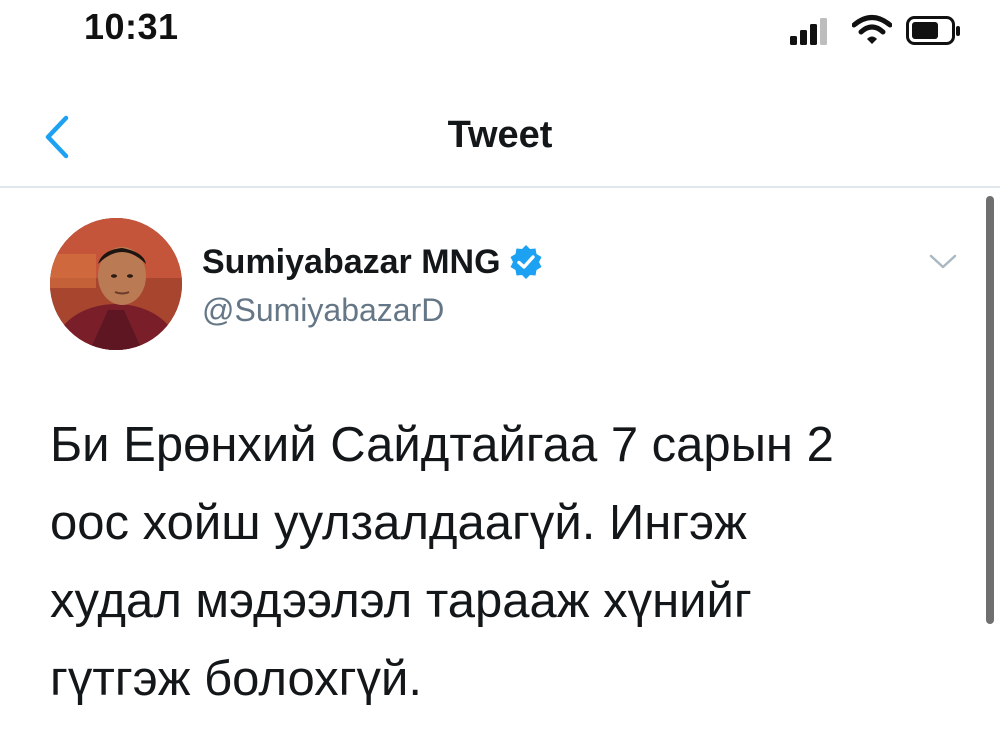  I want to click on navigation-bar: Tweet, so click(500, 139).